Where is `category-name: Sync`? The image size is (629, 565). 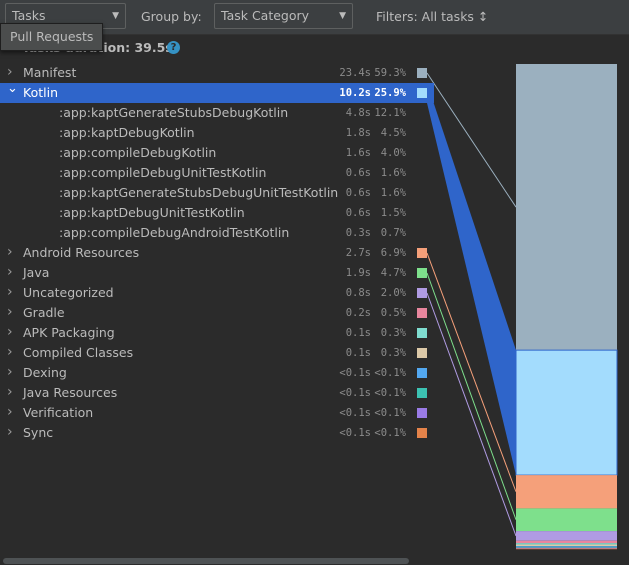 category-name: Sync is located at coordinates (38, 432).